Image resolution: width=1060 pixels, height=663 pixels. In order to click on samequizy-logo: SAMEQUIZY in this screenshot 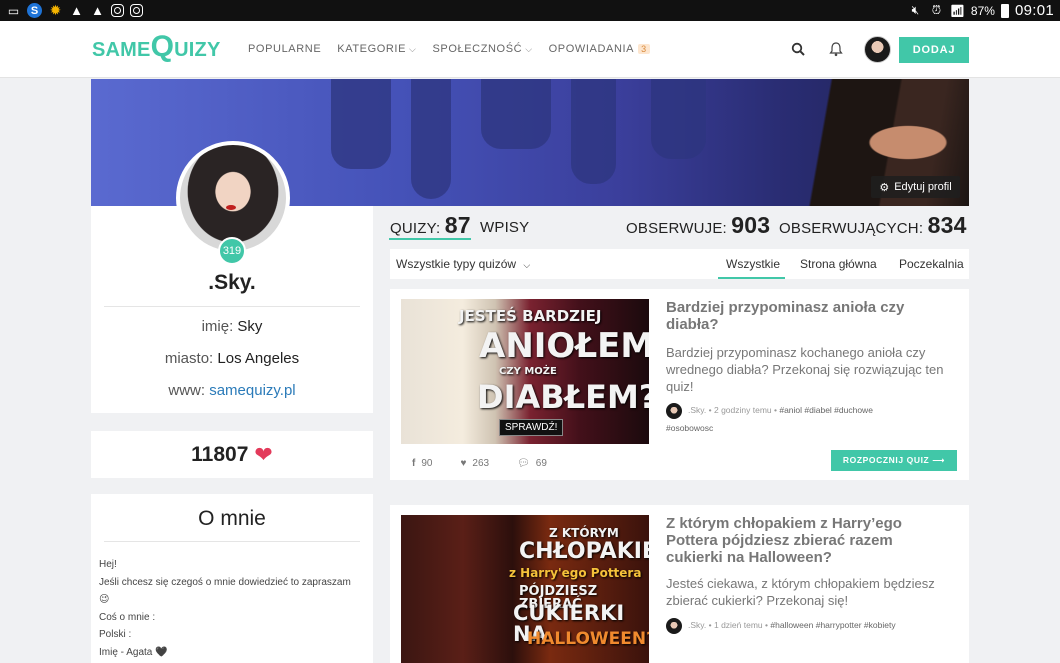, I will do `click(156, 47)`.